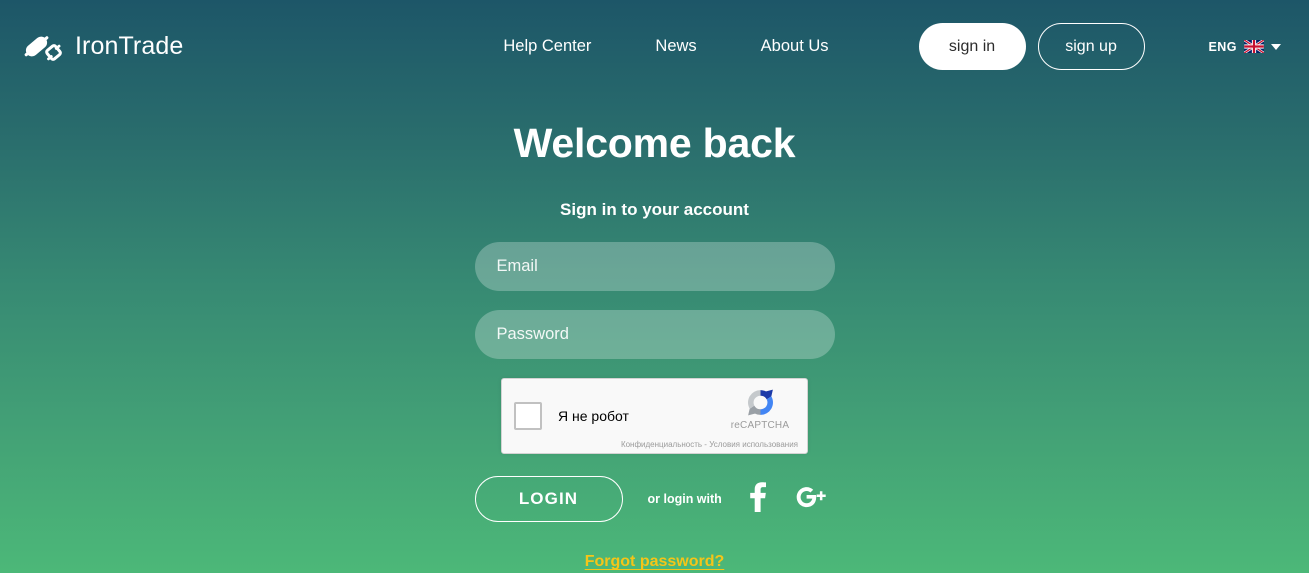 The width and height of the screenshot is (1309, 573). What do you see at coordinates (1275, 46) in the screenshot?
I see `chevron-down-icon` at bounding box center [1275, 46].